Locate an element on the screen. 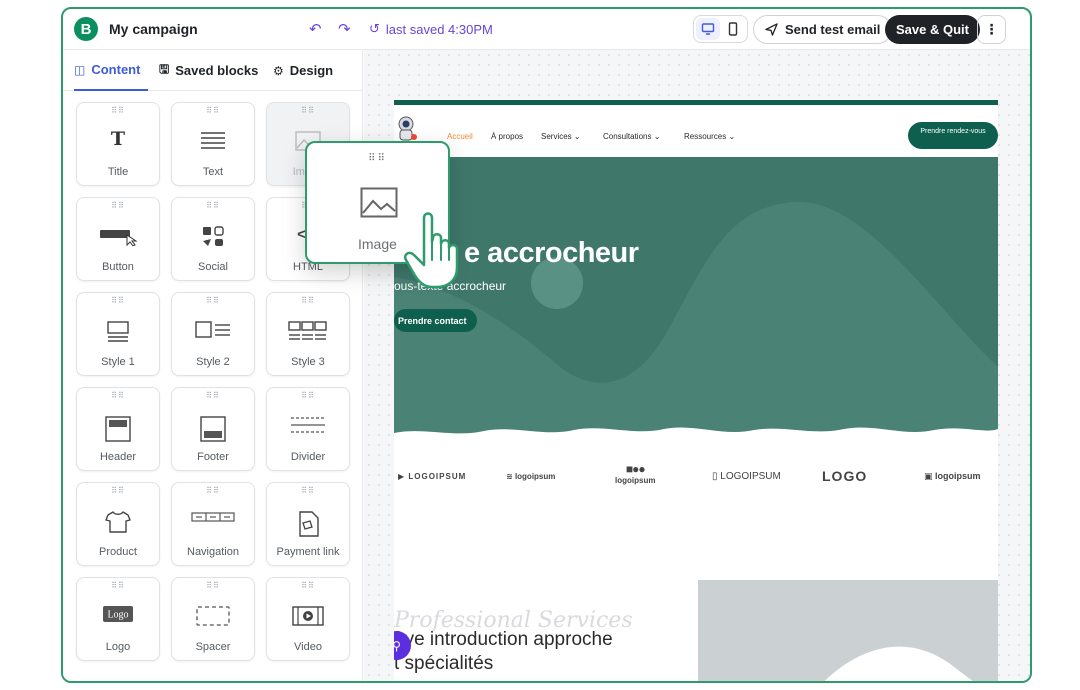 The width and height of the screenshot is (1080, 690). partner-logo: ▶ LOGOIPSUM is located at coordinates (432, 476).